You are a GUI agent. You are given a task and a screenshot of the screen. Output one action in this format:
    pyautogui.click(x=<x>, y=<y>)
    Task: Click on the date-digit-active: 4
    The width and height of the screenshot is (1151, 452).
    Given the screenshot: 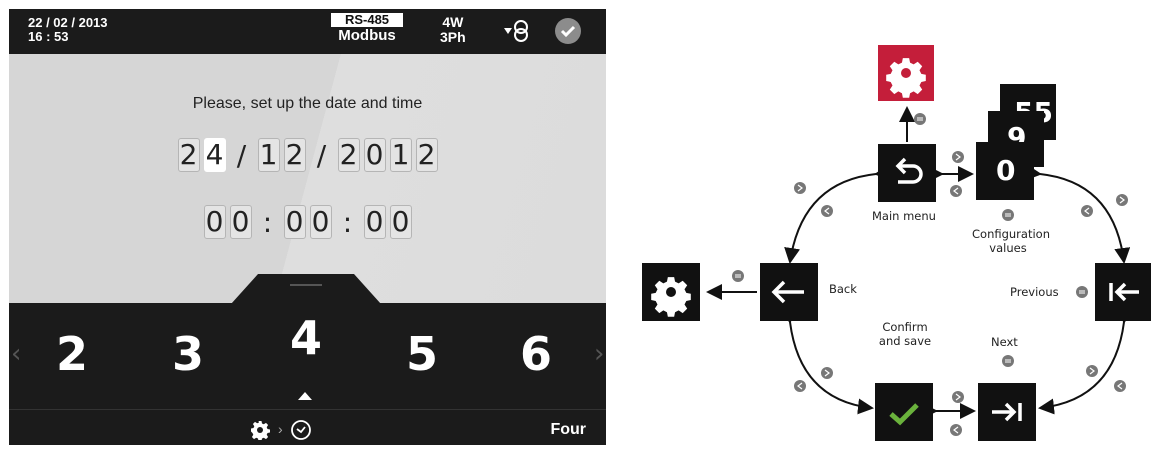 What is the action you would take?
    pyautogui.click(x=214, y=155)
    